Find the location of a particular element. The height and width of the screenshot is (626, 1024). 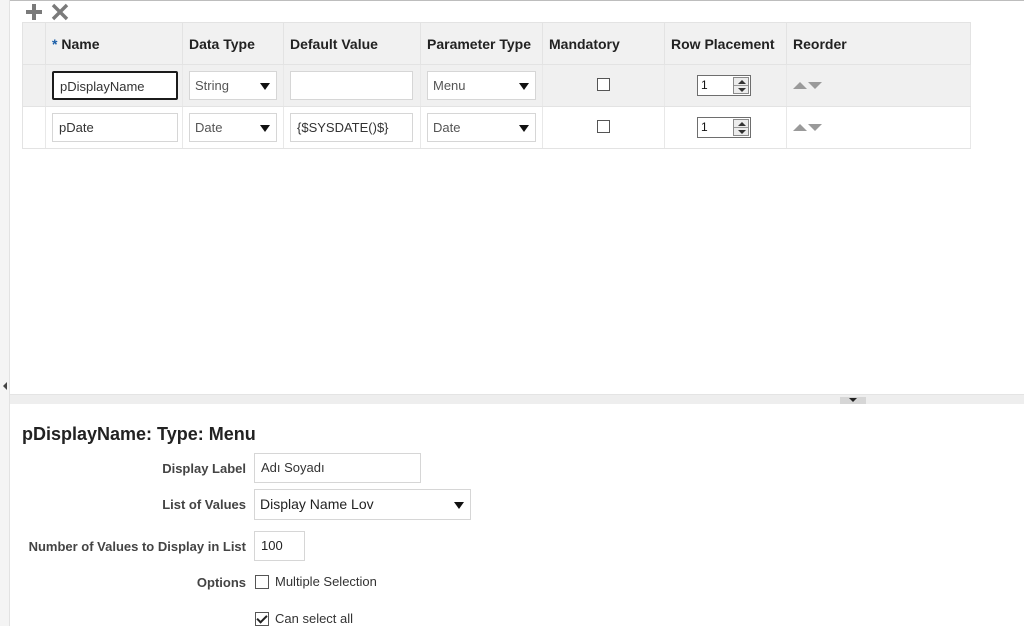

splitter-grip is located at coordinates (853, 400).